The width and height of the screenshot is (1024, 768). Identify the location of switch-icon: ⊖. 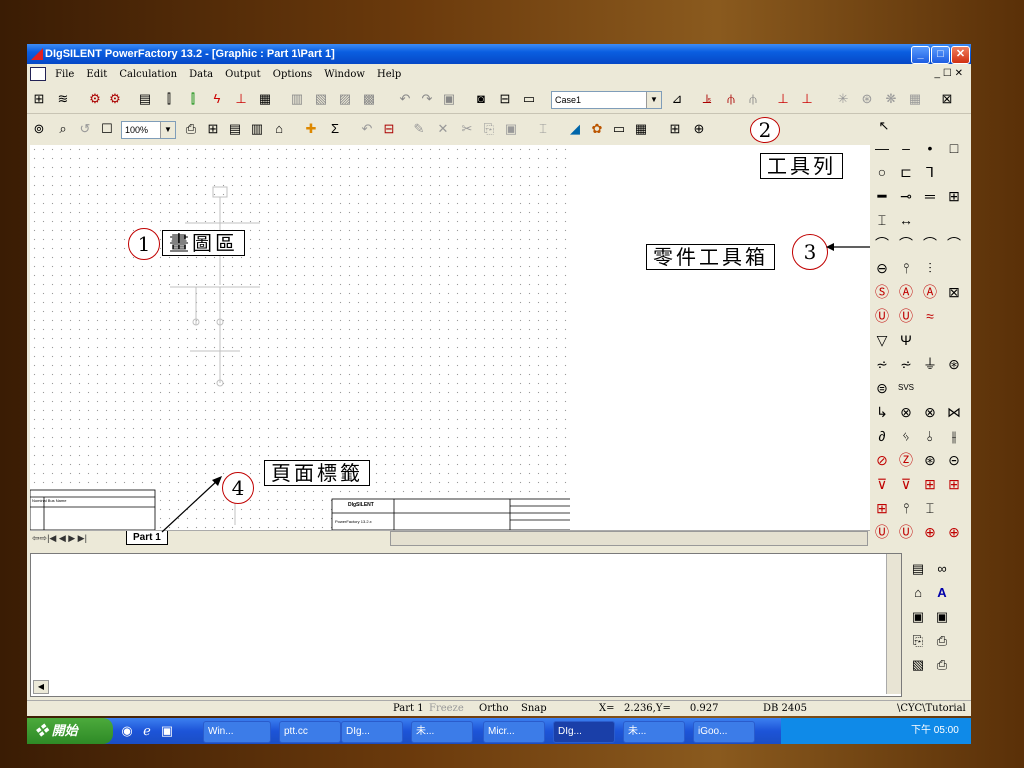
(882, 268).